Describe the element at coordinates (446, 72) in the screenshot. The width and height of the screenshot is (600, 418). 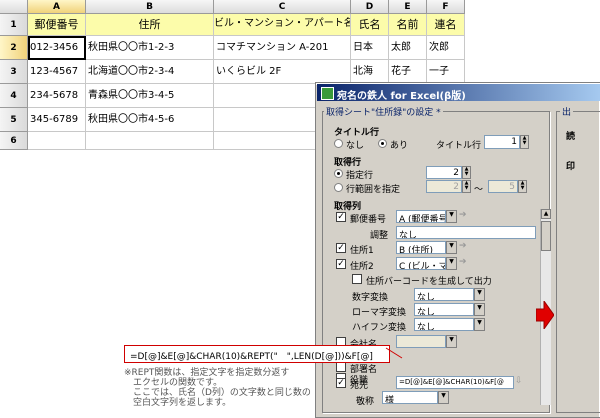
I see `data-cell: 一子` at that location.